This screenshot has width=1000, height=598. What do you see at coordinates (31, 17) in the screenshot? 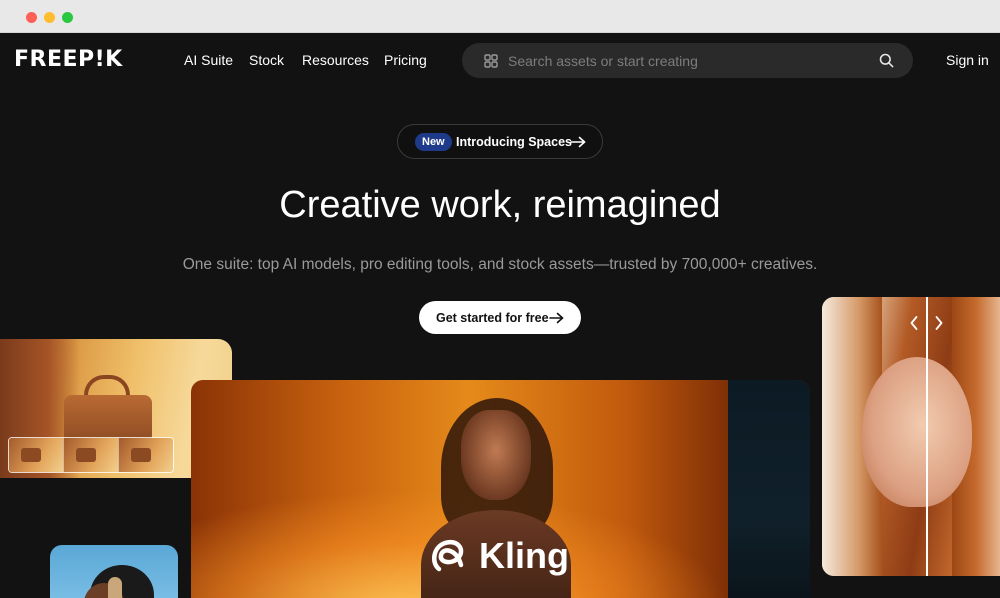
I see `close-window-button` at bounding box center [31, 17].